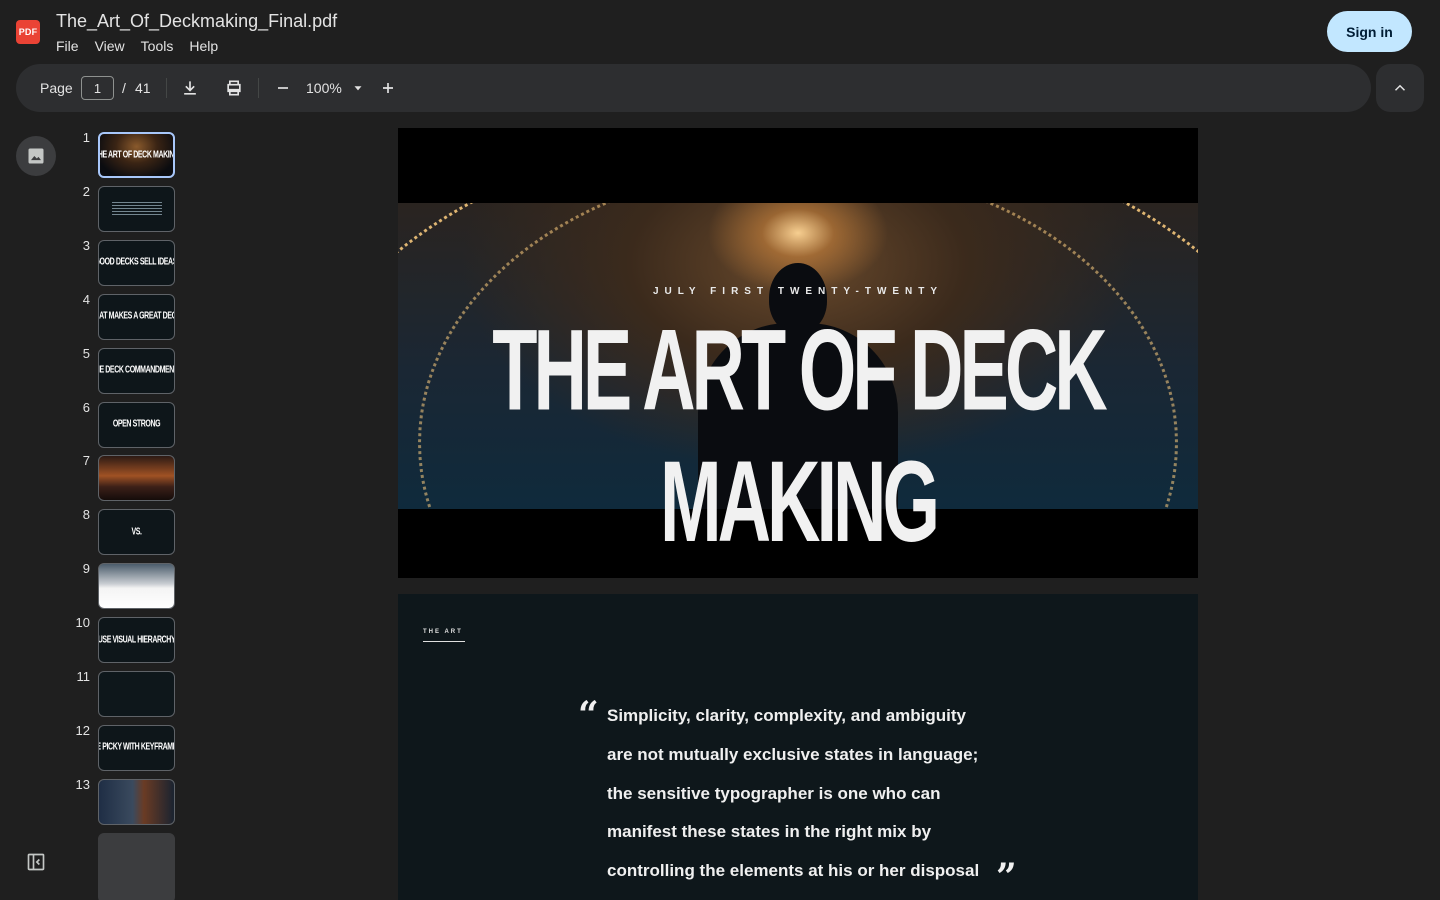  I want to click on thumbnails-button, so click(36, 156).